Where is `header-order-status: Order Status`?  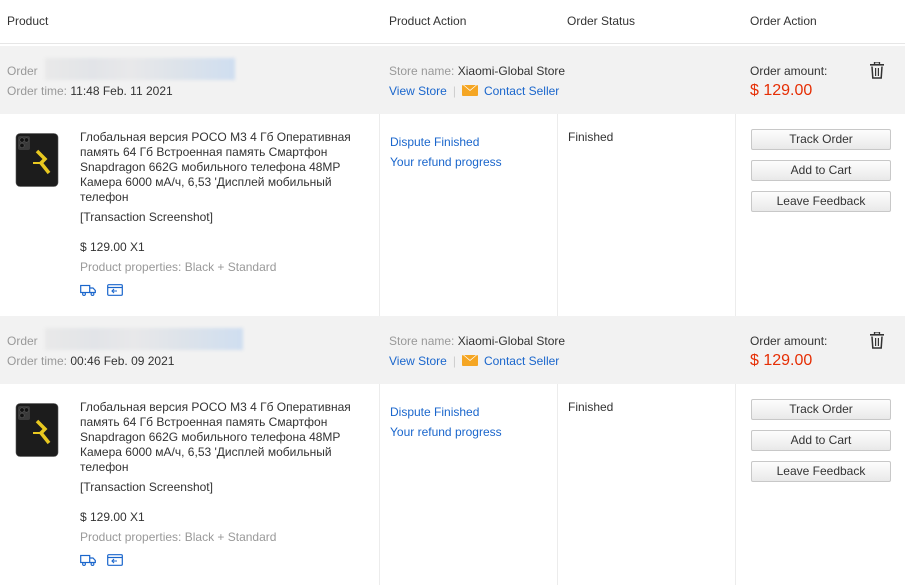
header-order-status: Order Status is located at coordinates (601, 21).